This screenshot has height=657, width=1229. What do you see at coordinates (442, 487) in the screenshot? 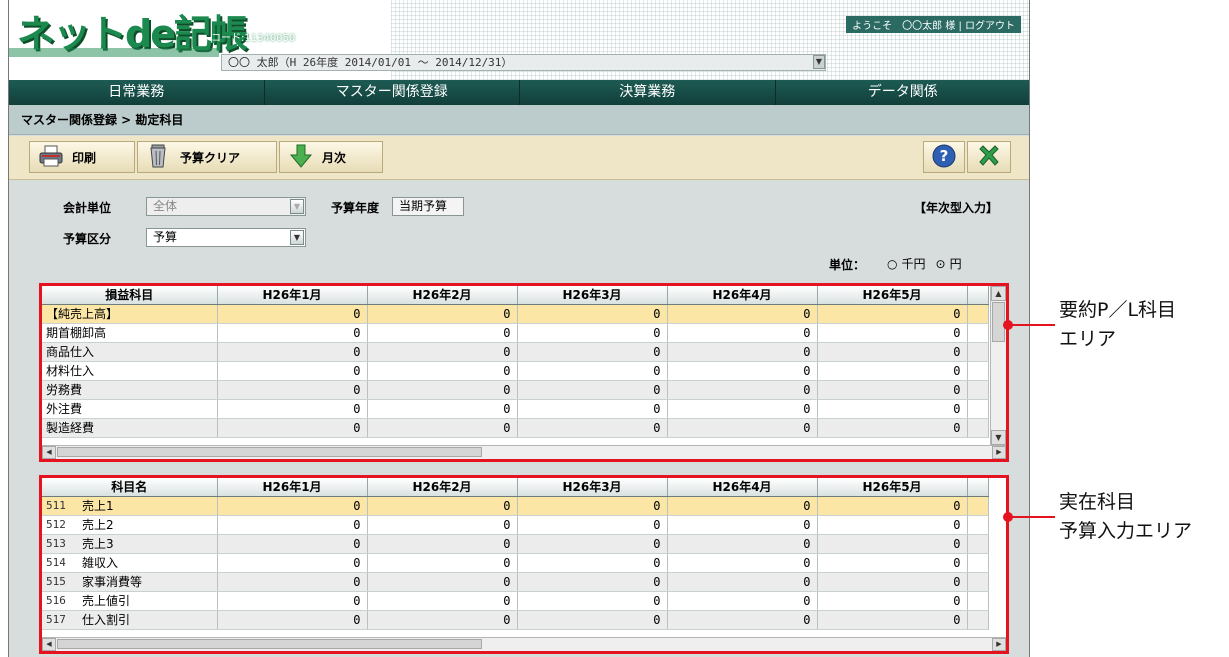
I see `account-col-header: H26年2月` at bounding box center [442, 487].